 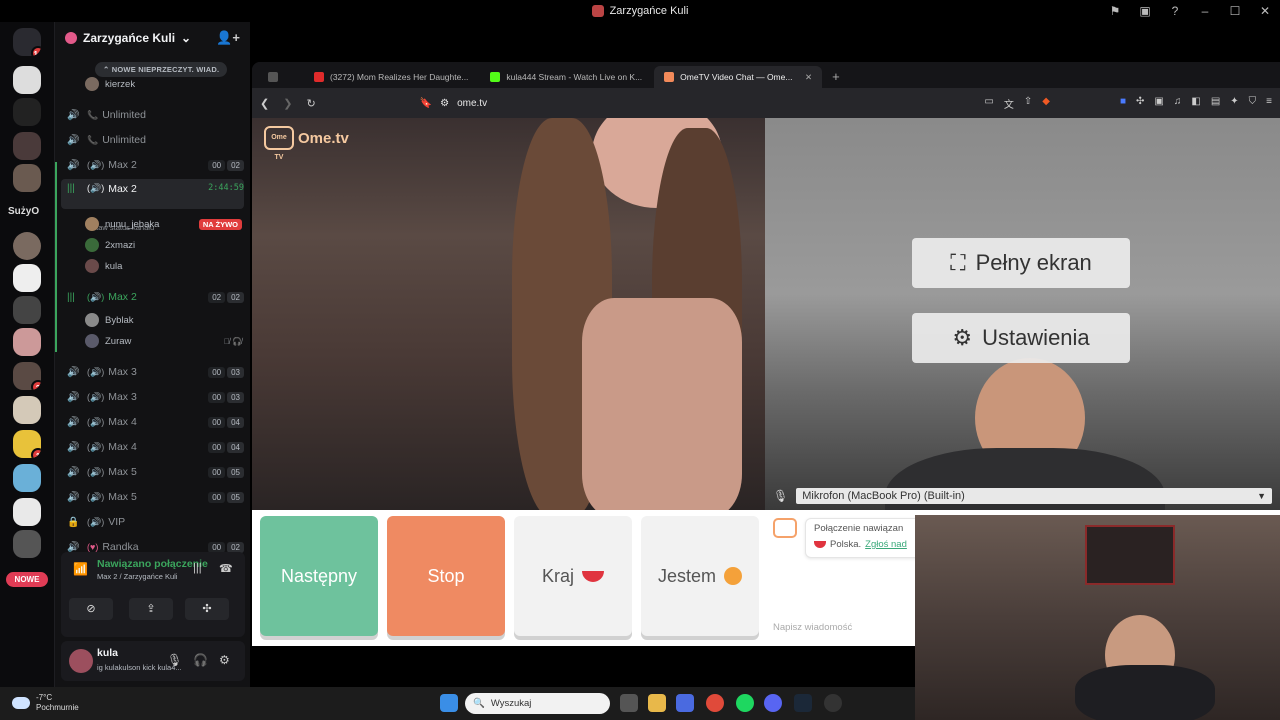 What do you see at coordinates (446, 576) in the screenshot?
I see `stop-button: Stop` at bounding box center [446, 576].